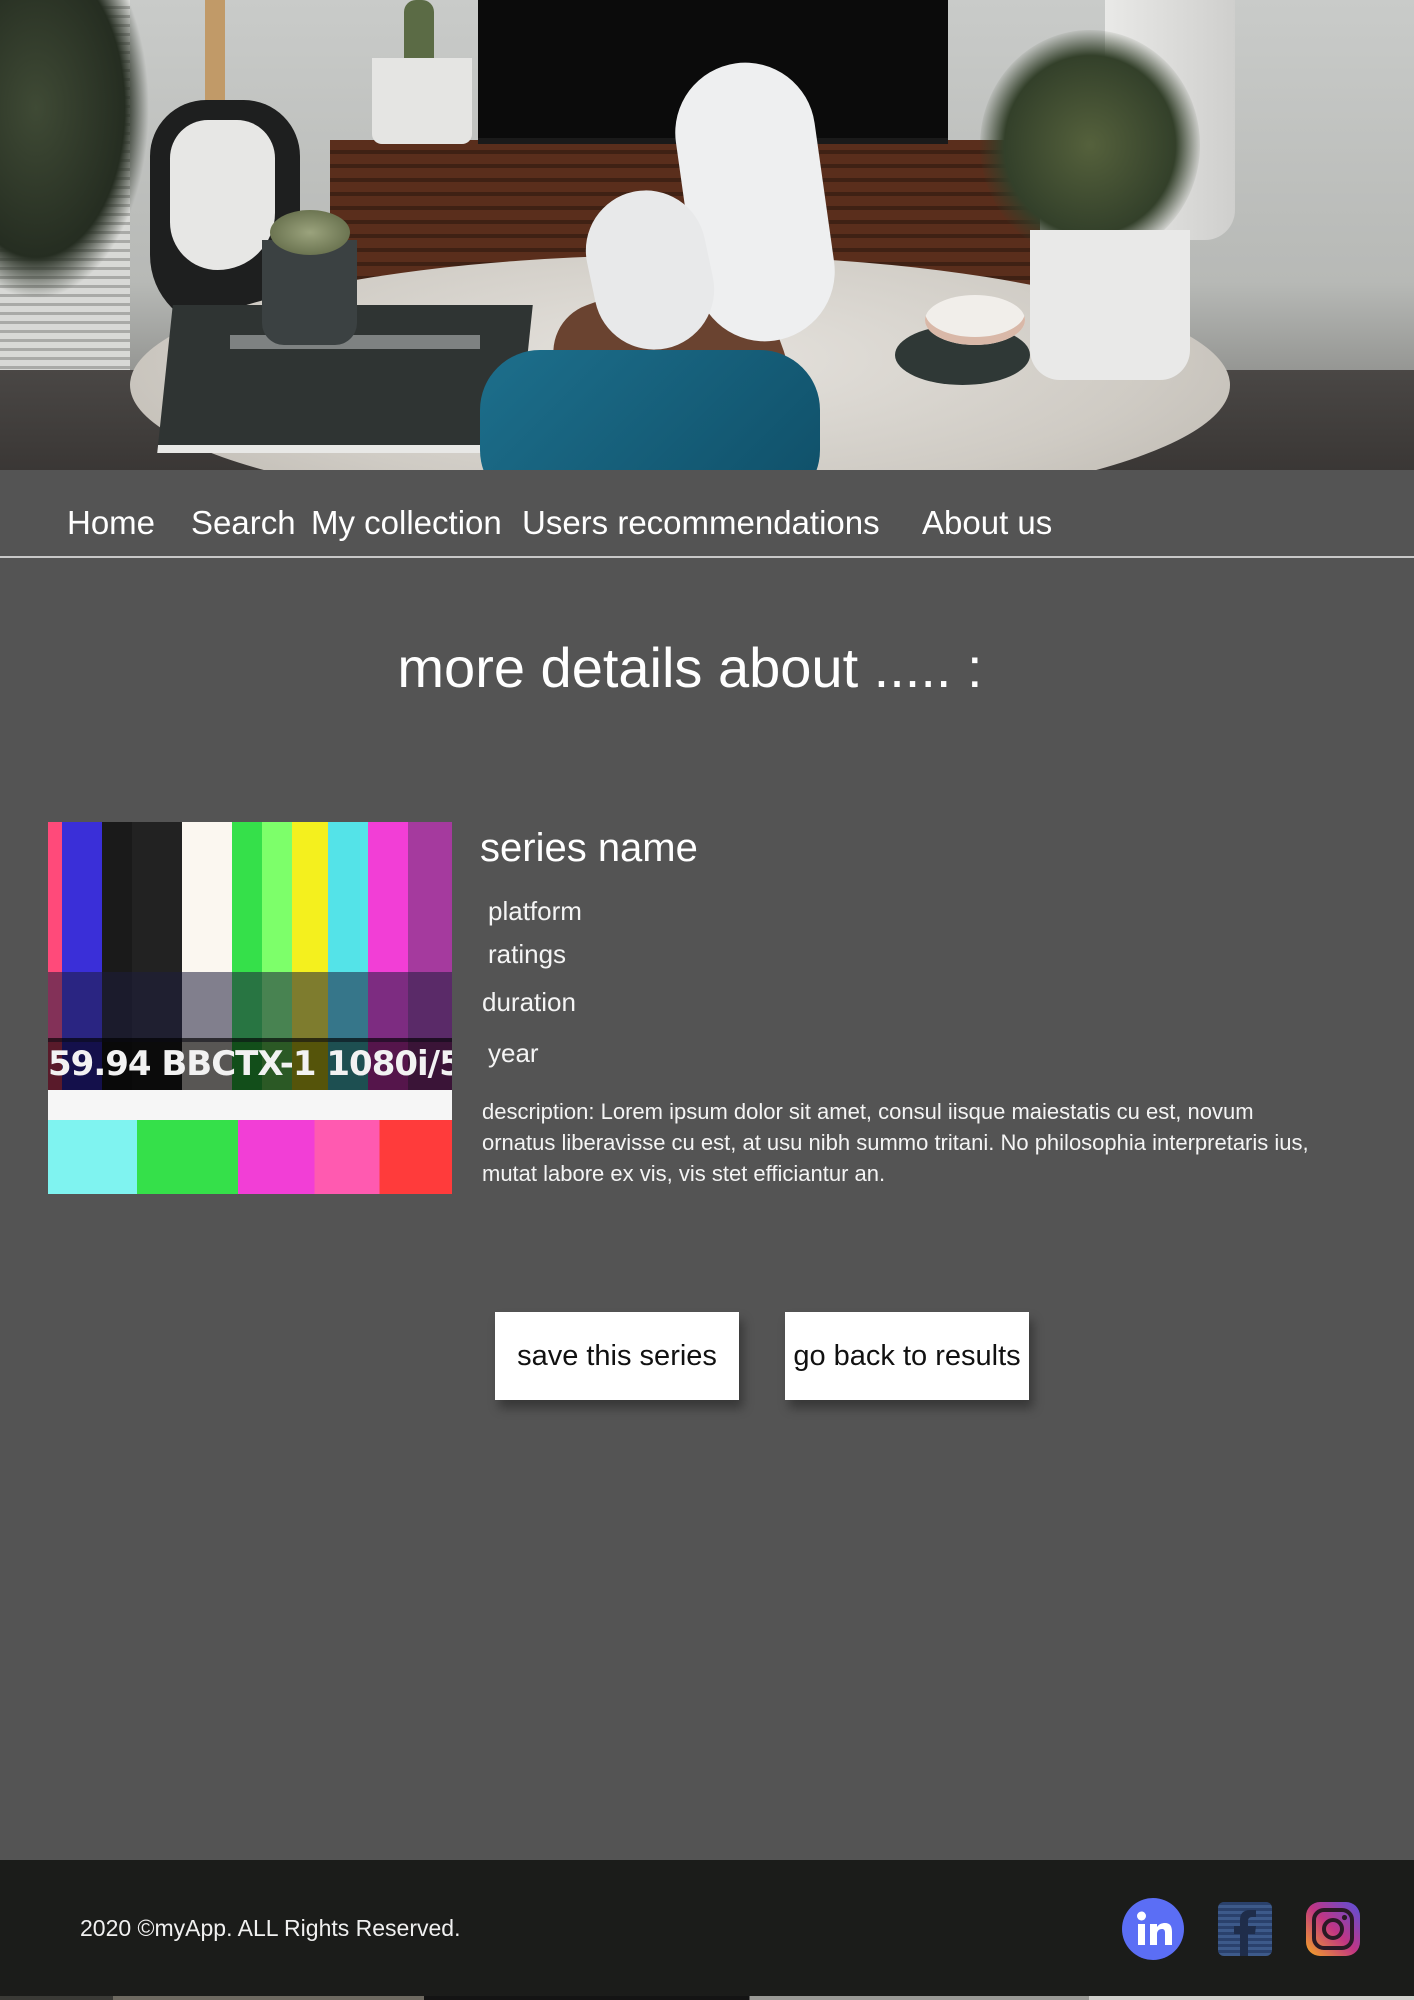 This screenshot has width=1414, height=2000. I want to click on series-name: series name, so click(589, 848).